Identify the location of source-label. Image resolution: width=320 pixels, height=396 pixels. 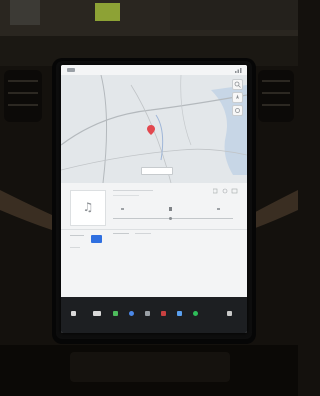
(77, 235).